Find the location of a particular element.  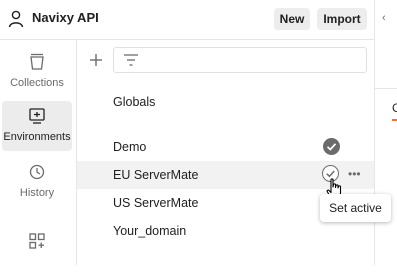

environment-name: EU ServerMate is located at coordinates (156, 175).